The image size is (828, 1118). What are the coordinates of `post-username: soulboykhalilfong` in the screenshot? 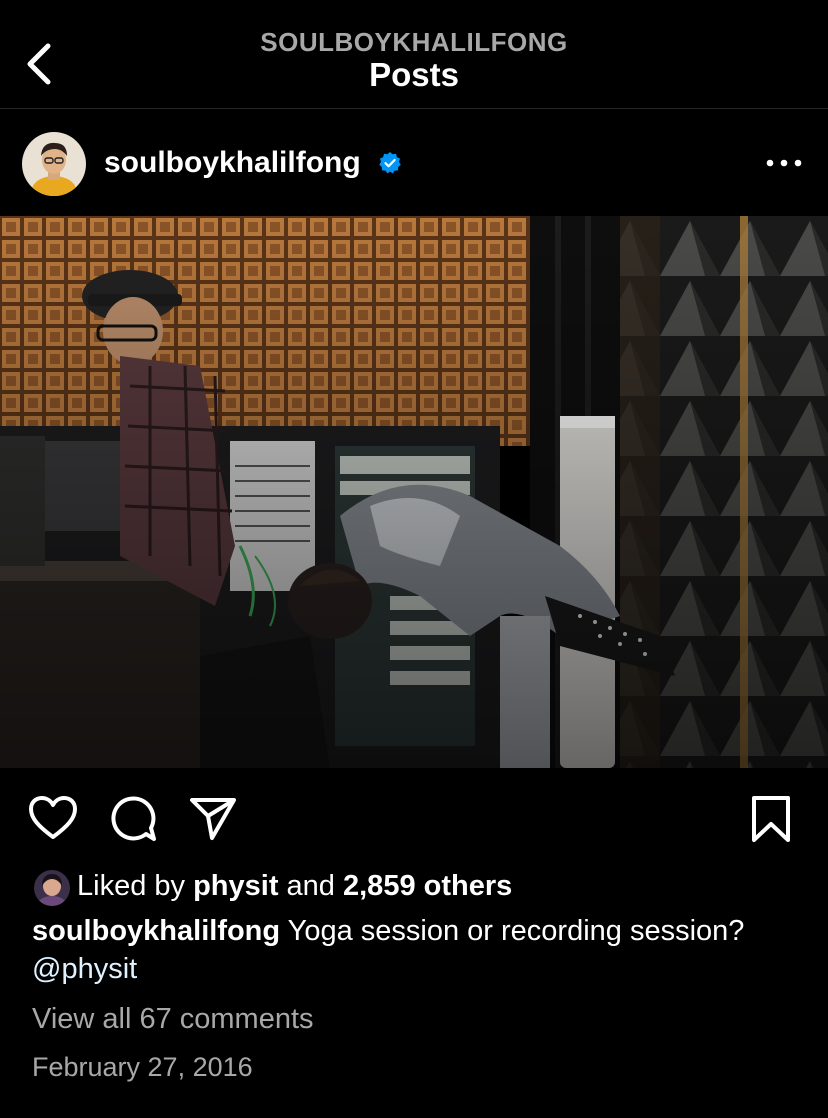 It's located at (232, 163).